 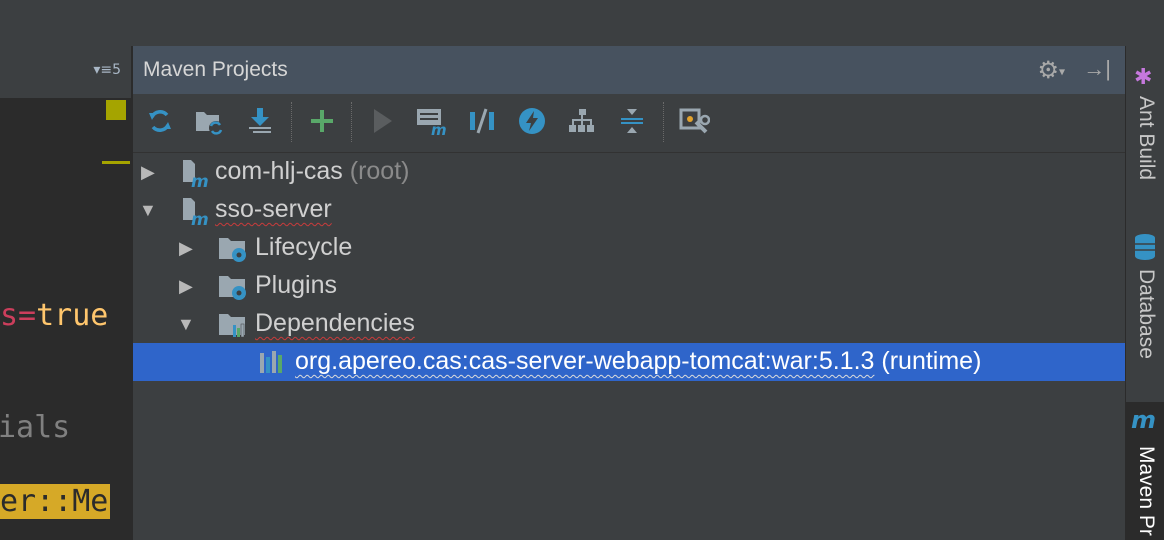 I want to click on tree-label: Lifecycle, so click(x=304, y=247).